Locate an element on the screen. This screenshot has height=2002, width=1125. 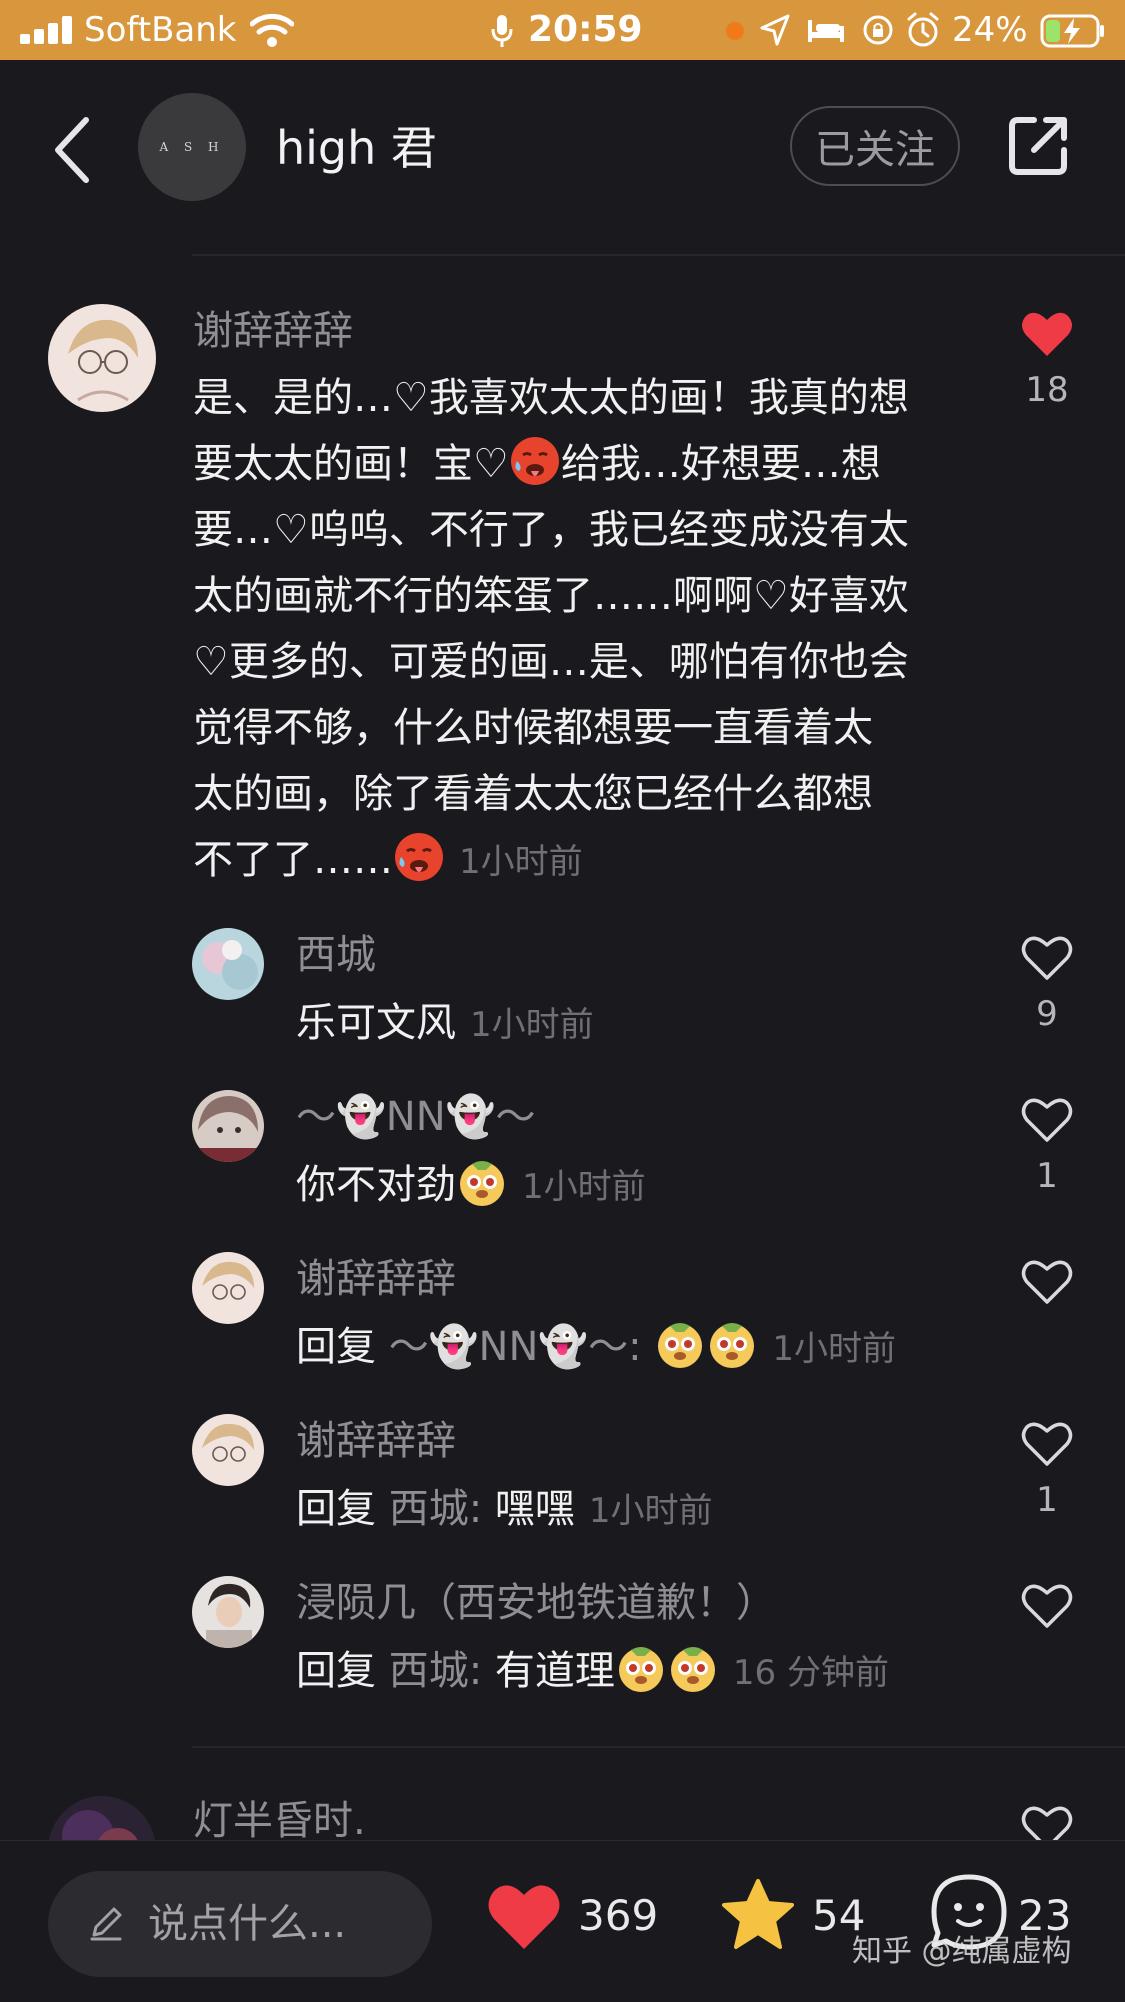
like-button: 18 is located at coordinates (1047, 361).